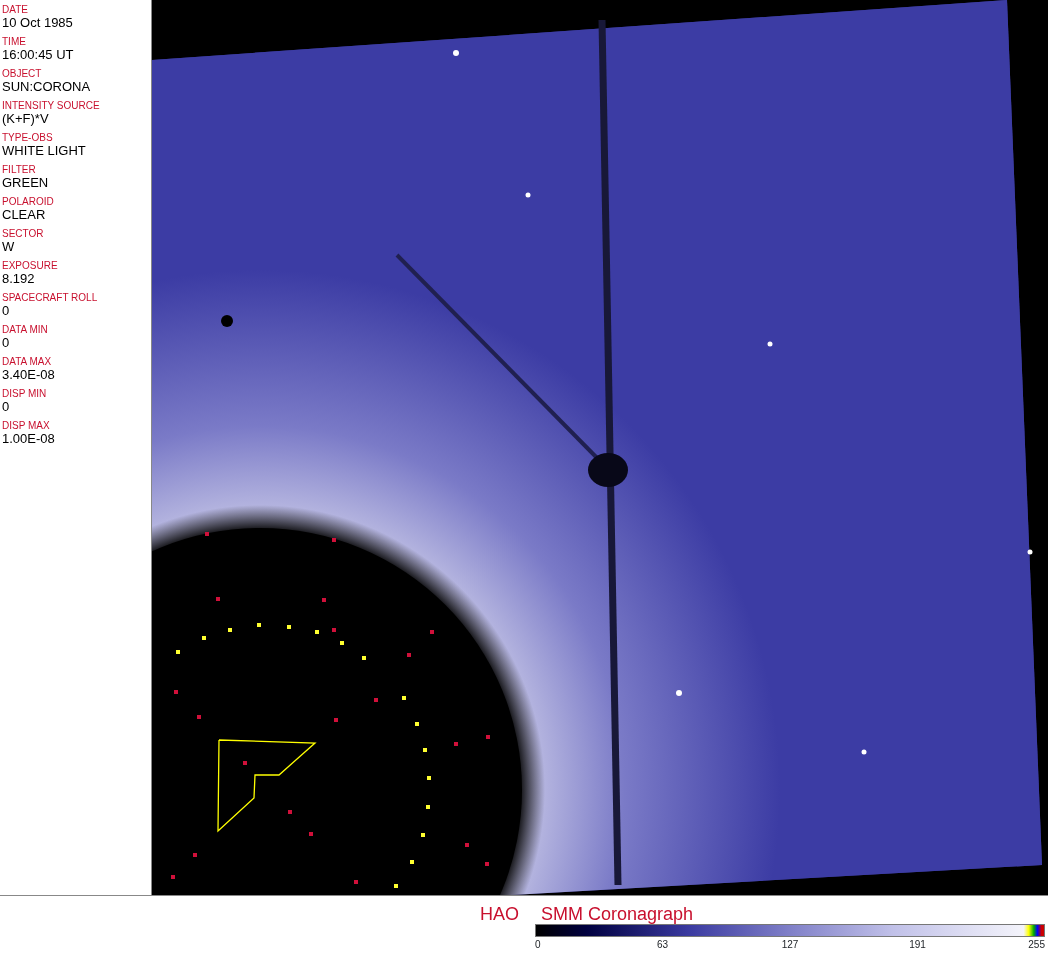 This screenshot has width=1048, height=960. Describe the element at coordinates (662, 945) in the screenshot. I see `tick-label: 63` at that location.